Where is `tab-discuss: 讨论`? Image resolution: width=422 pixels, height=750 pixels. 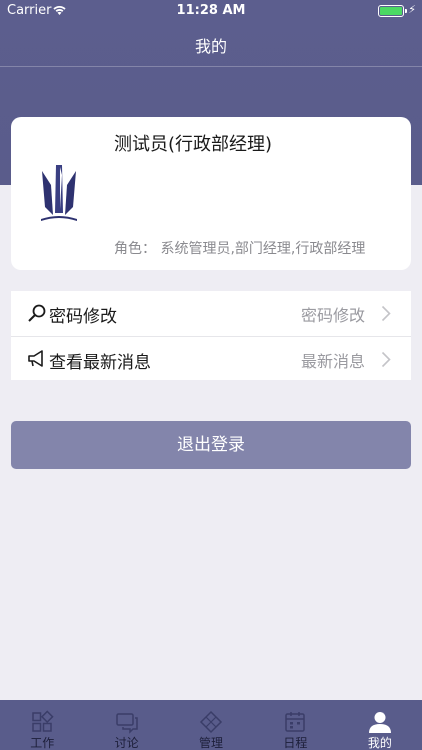
tab-discuss: 讨论 is located at coordinates (126, 725).